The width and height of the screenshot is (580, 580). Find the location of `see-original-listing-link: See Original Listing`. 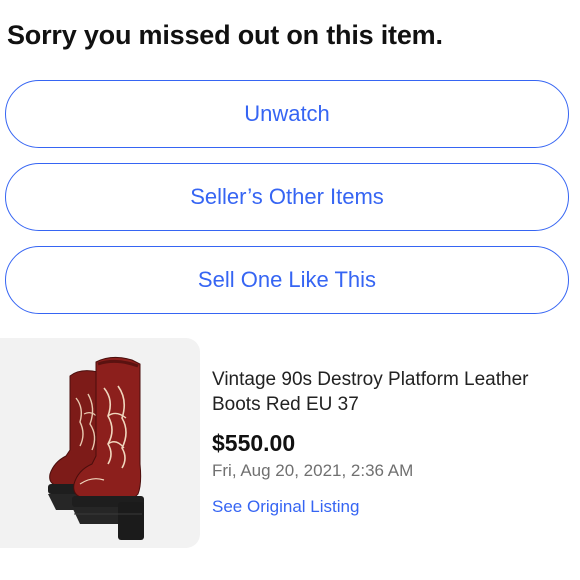

see-original-listing-link: See Original Listing is located at coordinates (285, 507).